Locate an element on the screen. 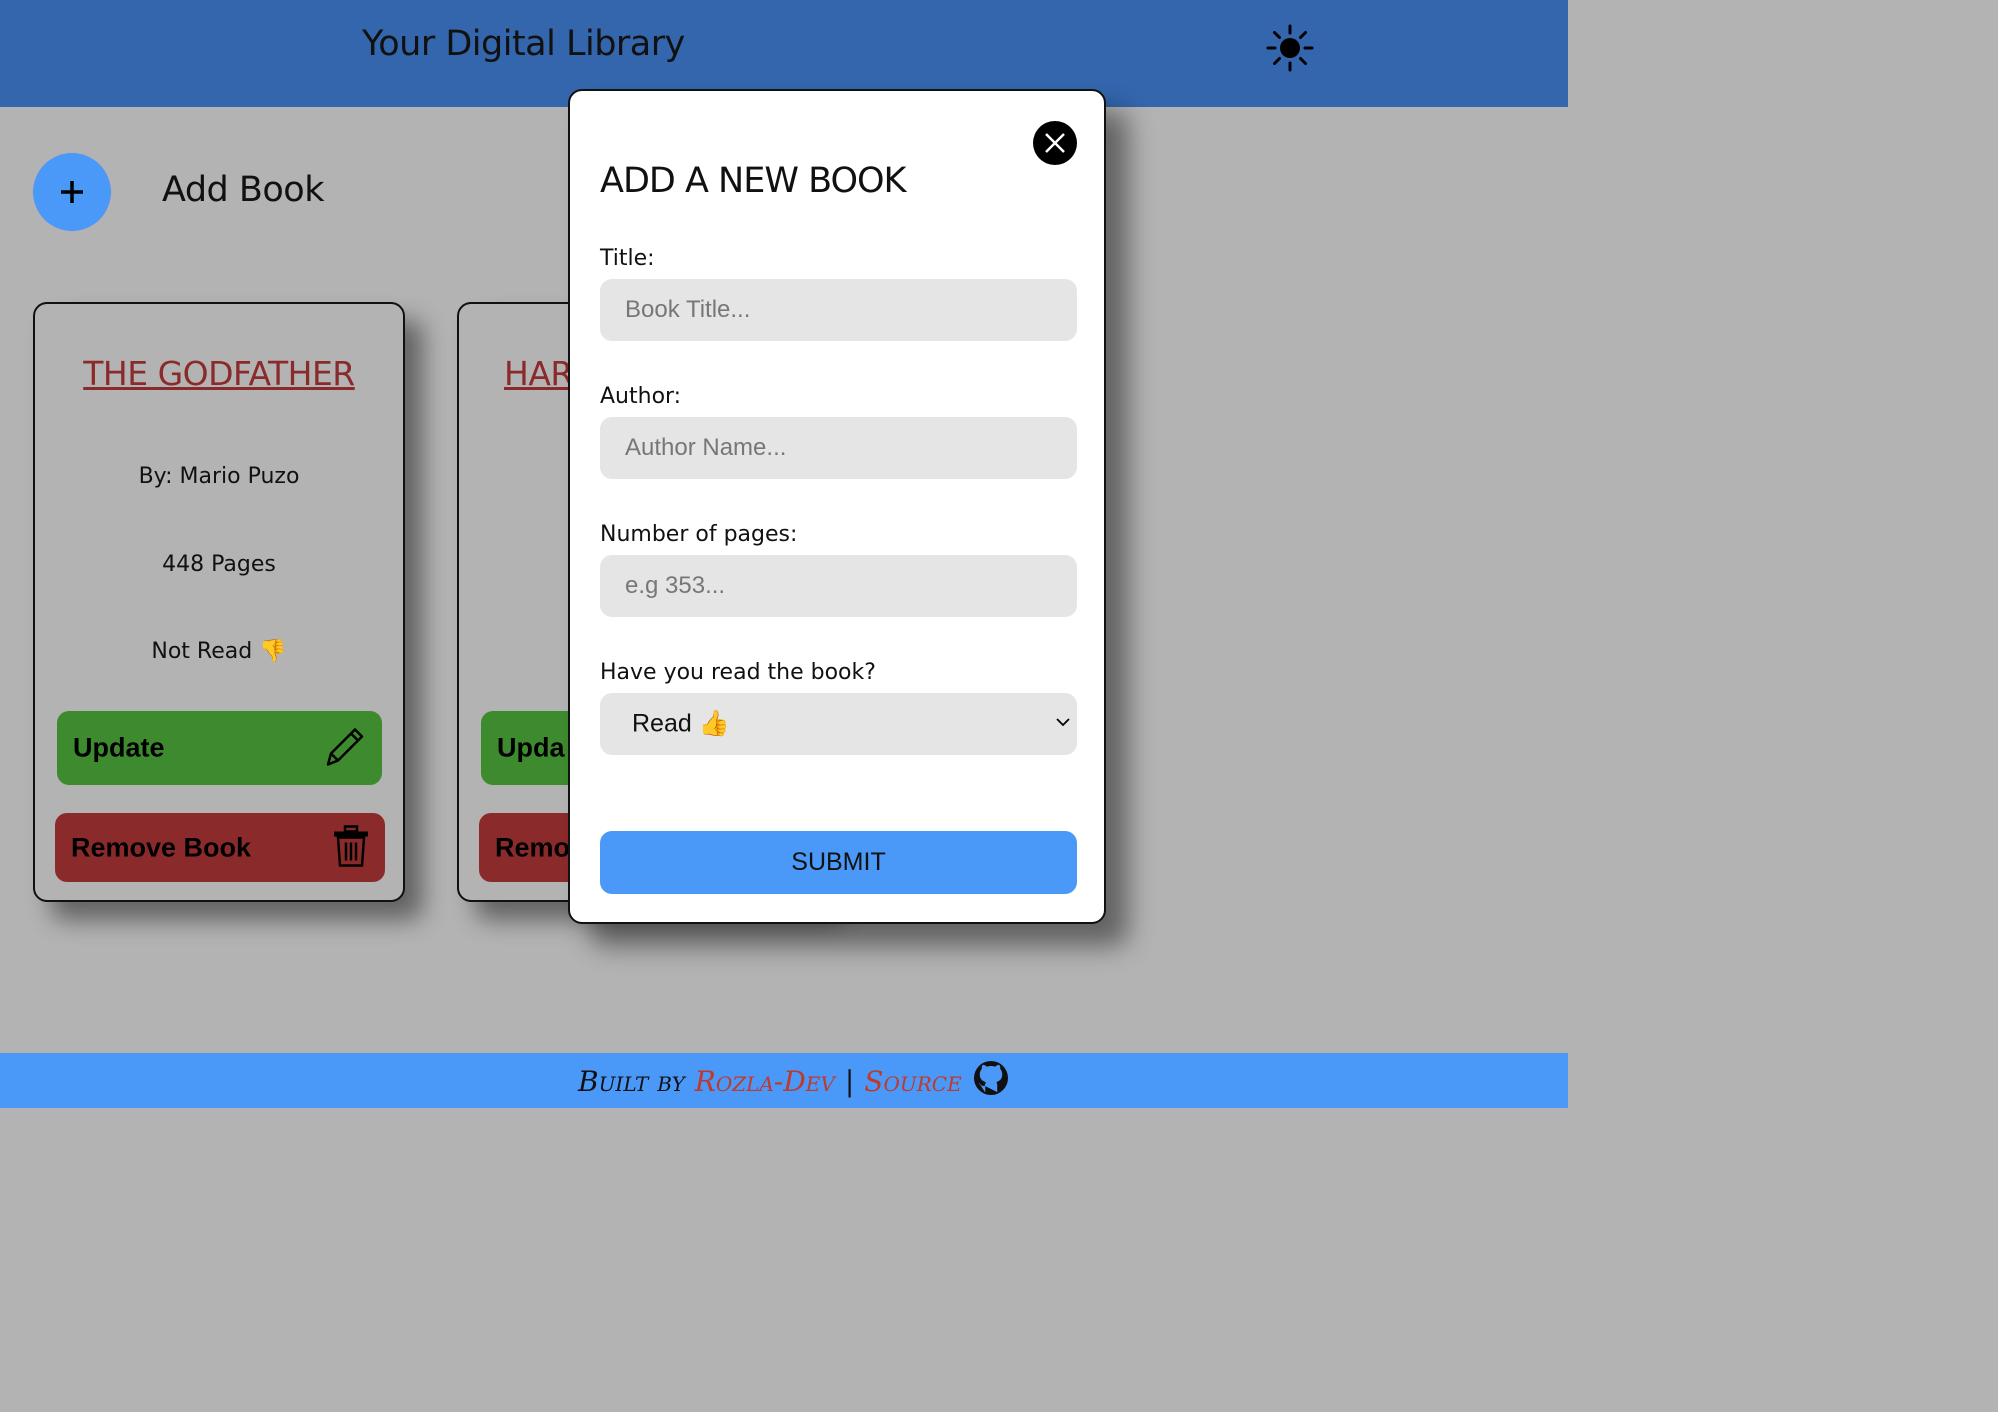 The image size is (1998, 1412). read-status-select: Read 👍 is located at coordinates (838, 724).